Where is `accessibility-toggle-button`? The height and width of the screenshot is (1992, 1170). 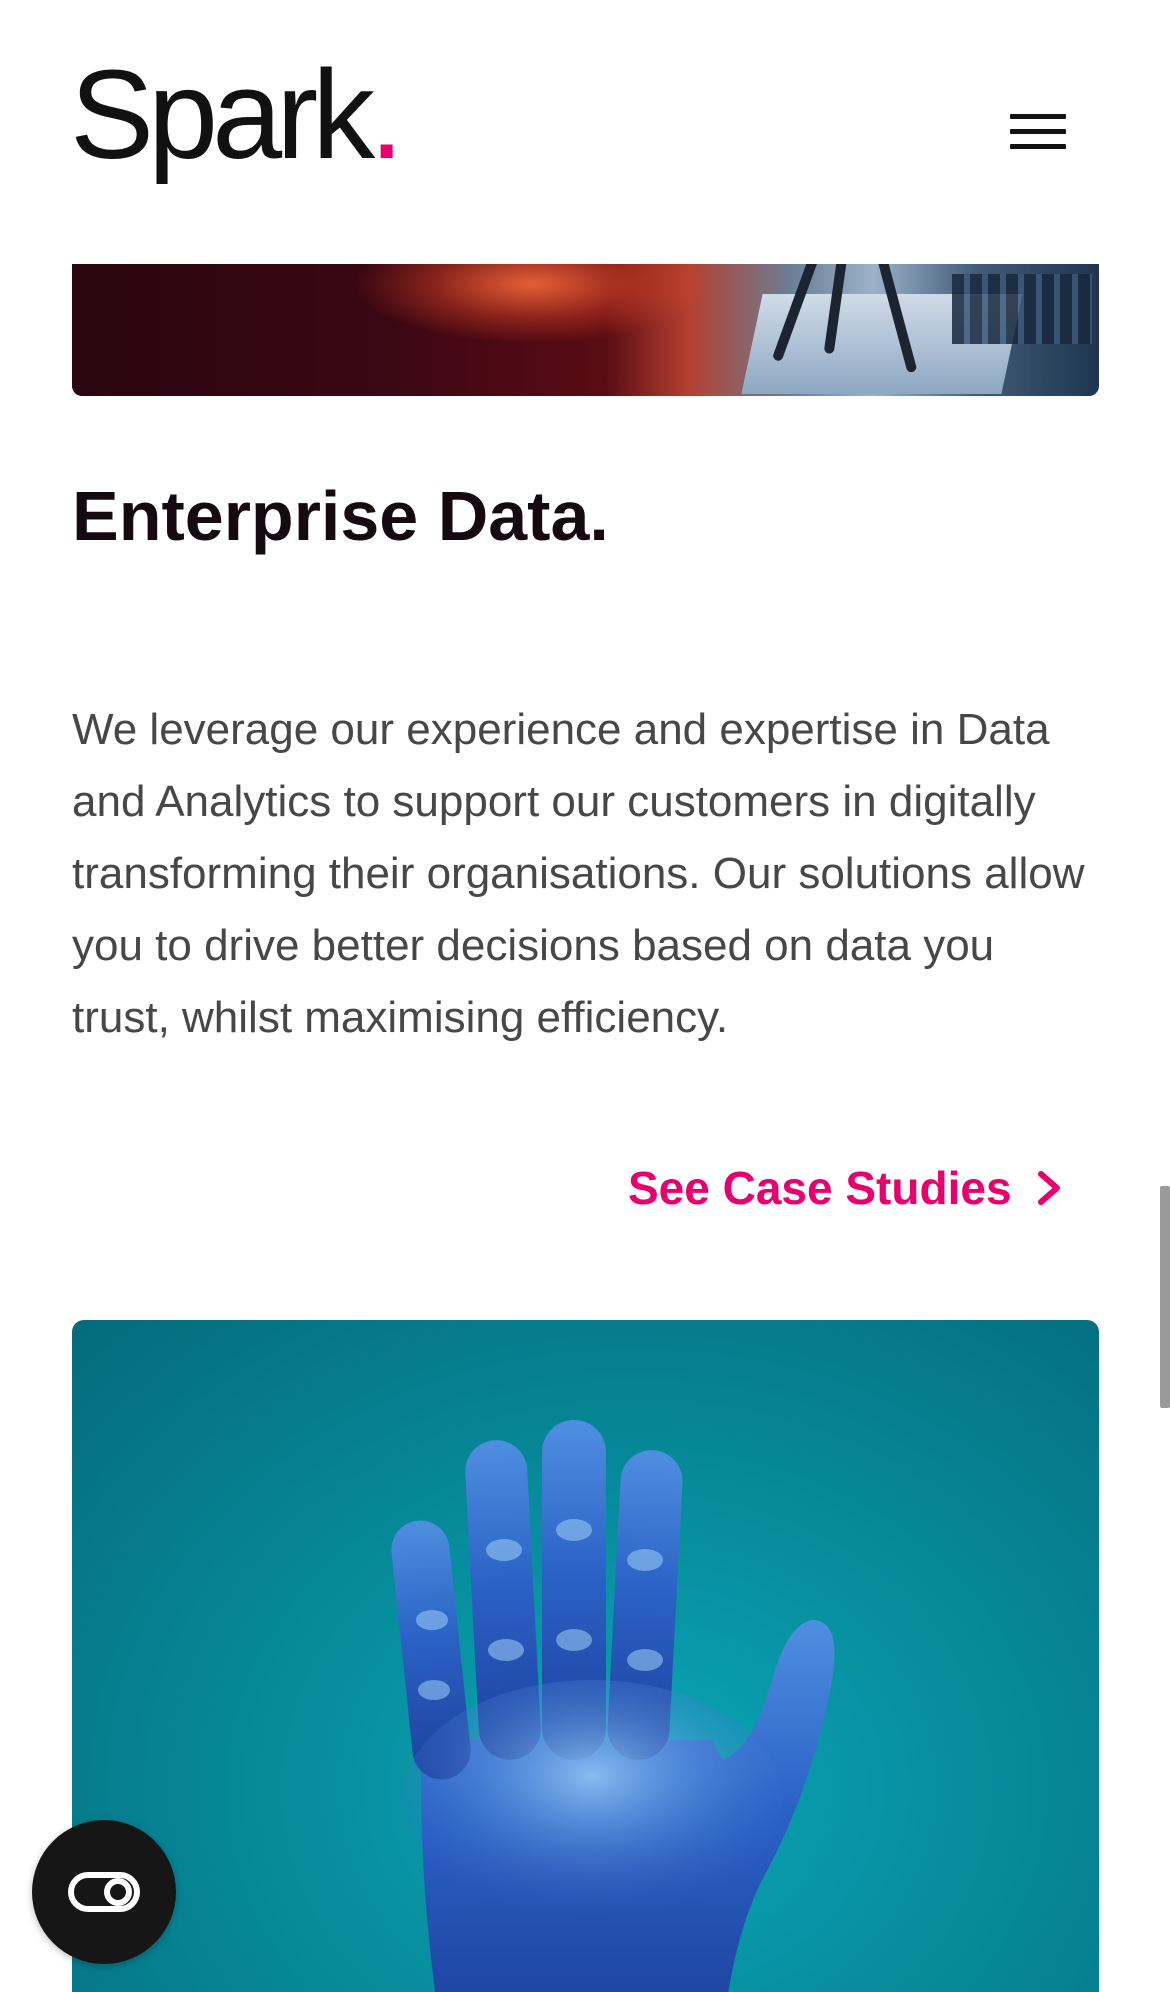 accessibility-toggle-button is located at coordinates (104, 1892).